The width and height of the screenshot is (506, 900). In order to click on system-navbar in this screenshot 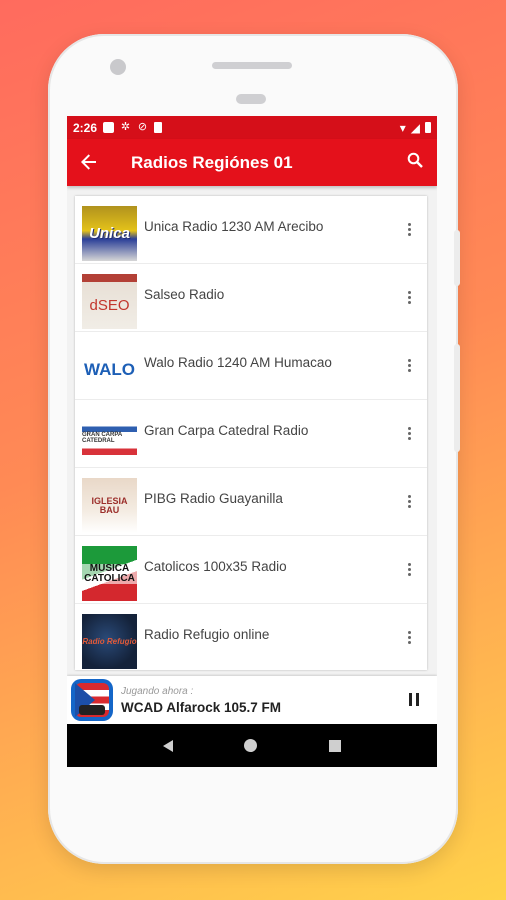, I will do `click(252, 745)`.